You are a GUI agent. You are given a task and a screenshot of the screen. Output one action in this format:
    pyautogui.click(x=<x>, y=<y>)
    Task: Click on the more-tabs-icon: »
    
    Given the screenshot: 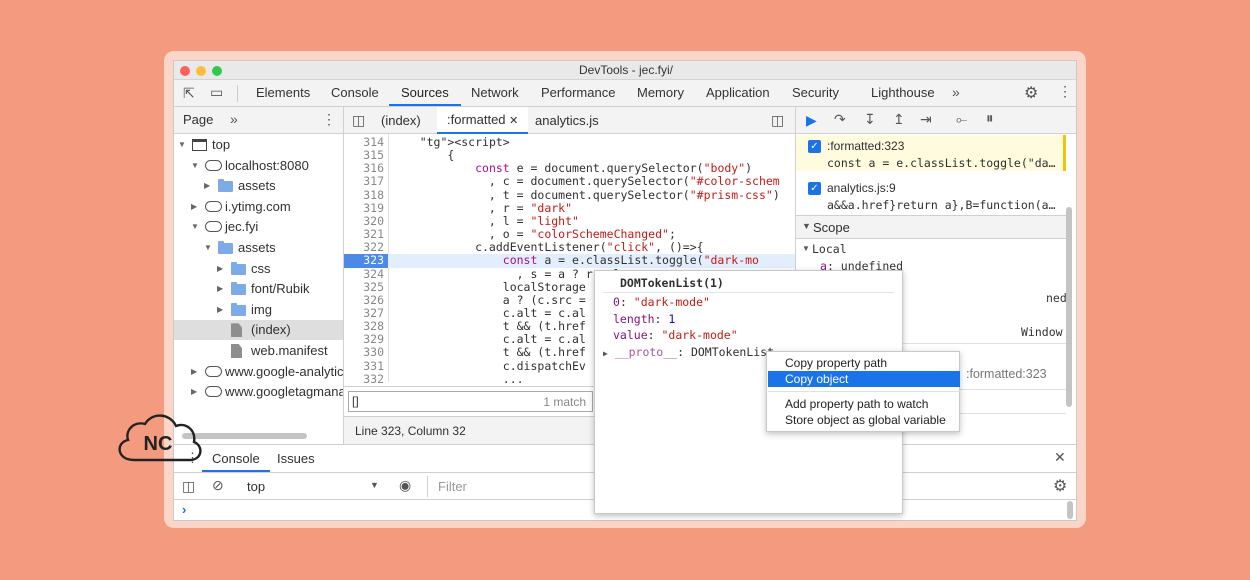 What is the action you would take?
    pyautogui.click(x=956, y=92)
    